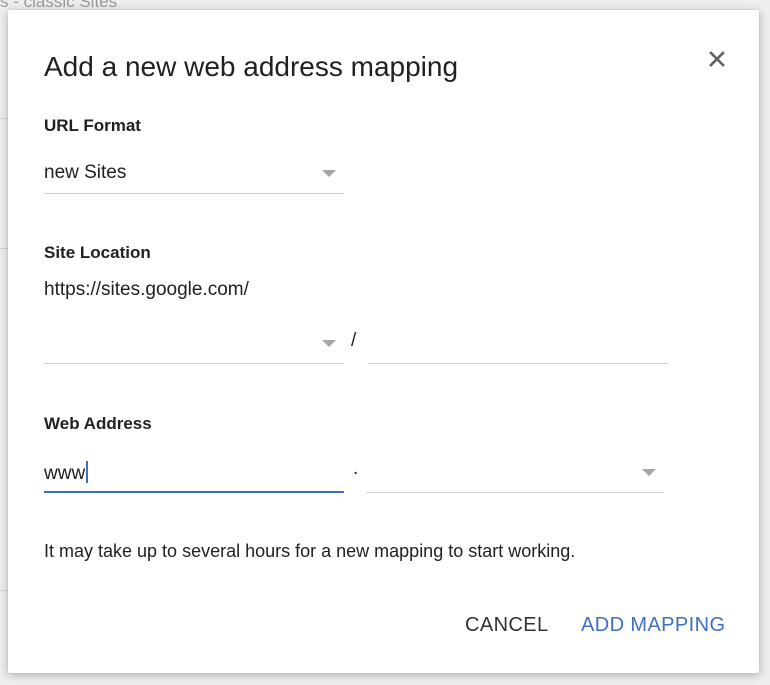 The width and height of the screenshot is (770, 685). I want to click on dialog-title: Add a new web address mapping, so click(251, 66).